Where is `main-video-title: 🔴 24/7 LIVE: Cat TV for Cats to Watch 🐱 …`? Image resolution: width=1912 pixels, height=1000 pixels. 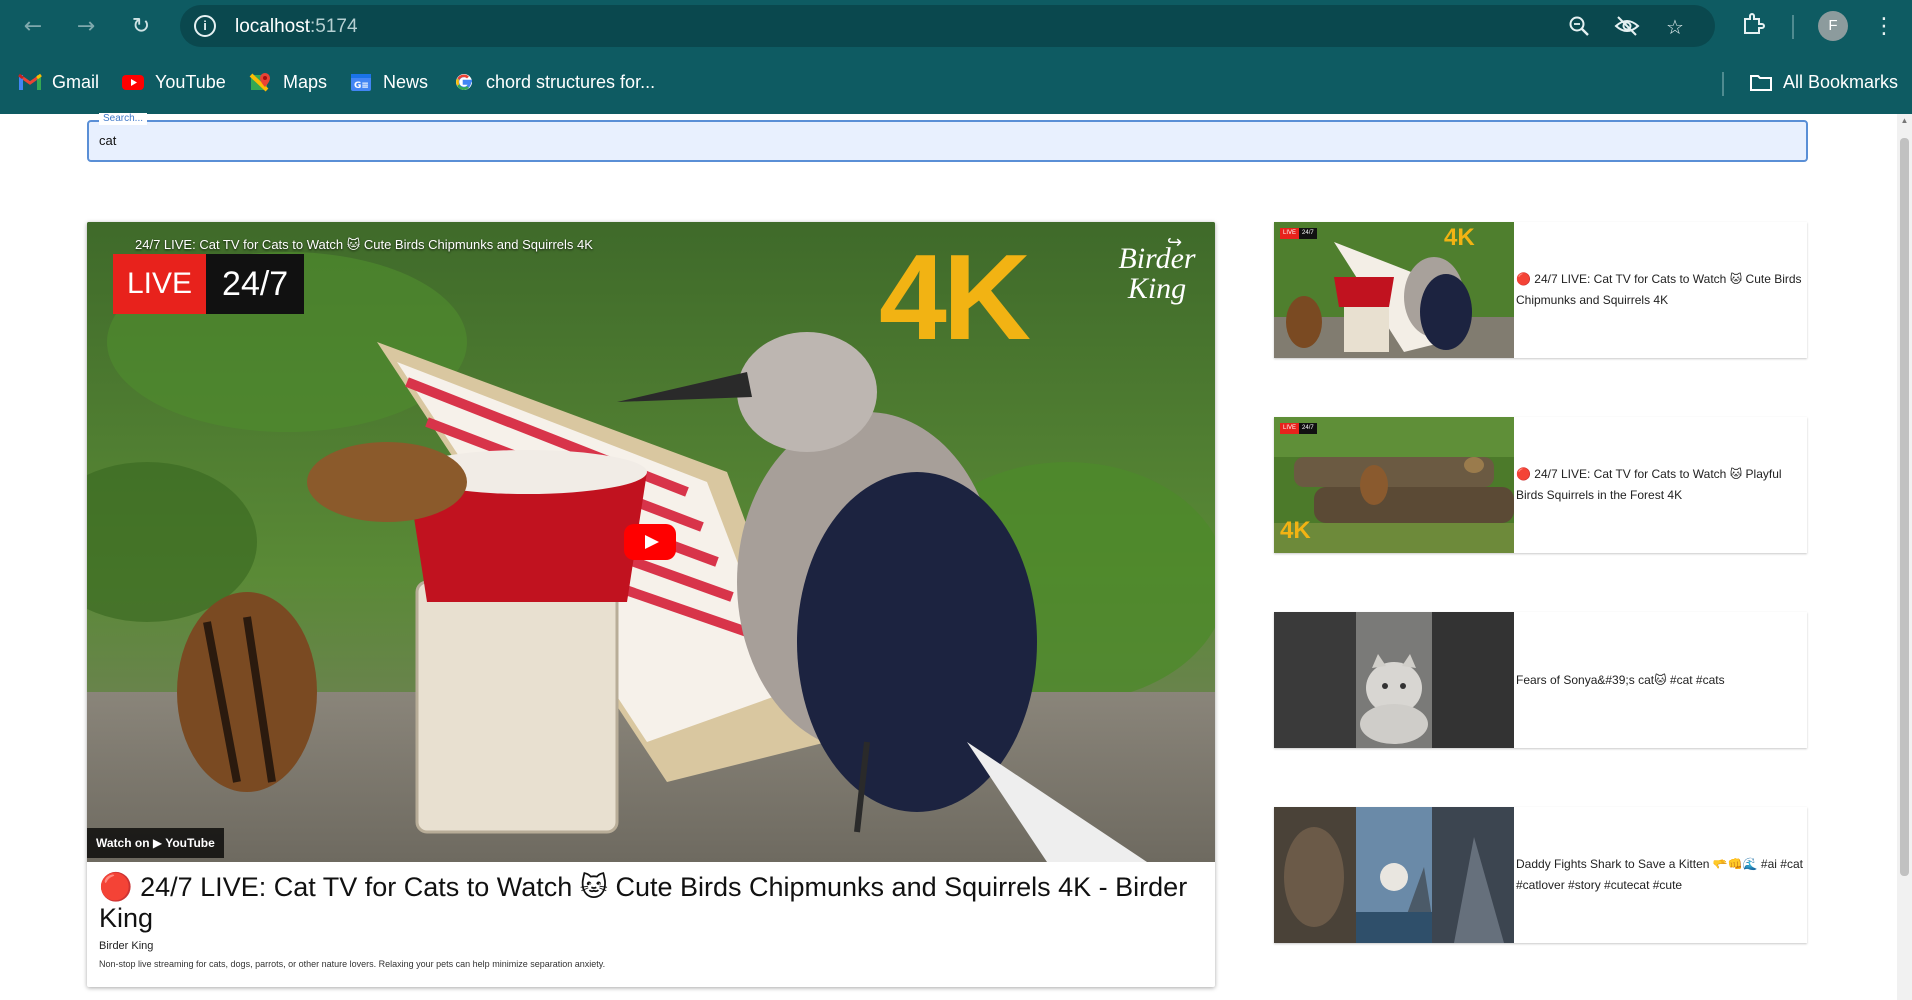 main-video-title: 🔴 24/7 LIVE: Cat TV for Cats to Watch 🐱 … is located at coordinates (643, 902).